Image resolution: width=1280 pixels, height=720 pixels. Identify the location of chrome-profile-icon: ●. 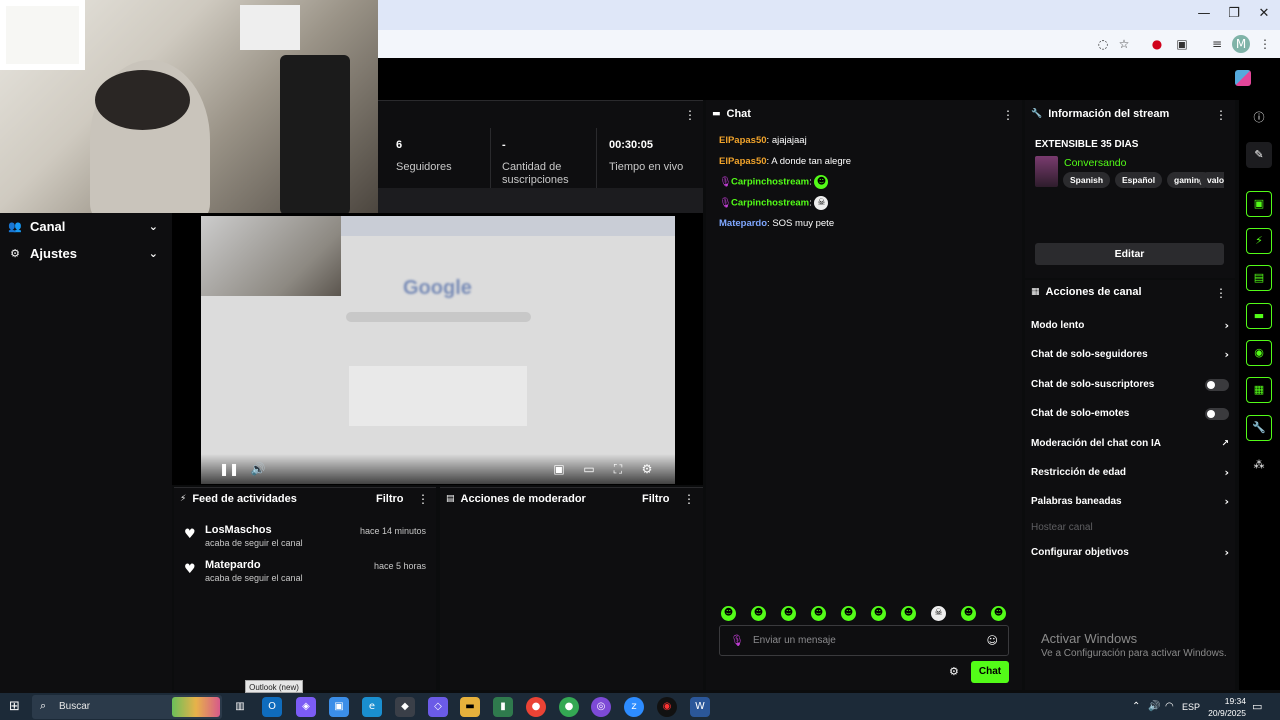
(569, 707).